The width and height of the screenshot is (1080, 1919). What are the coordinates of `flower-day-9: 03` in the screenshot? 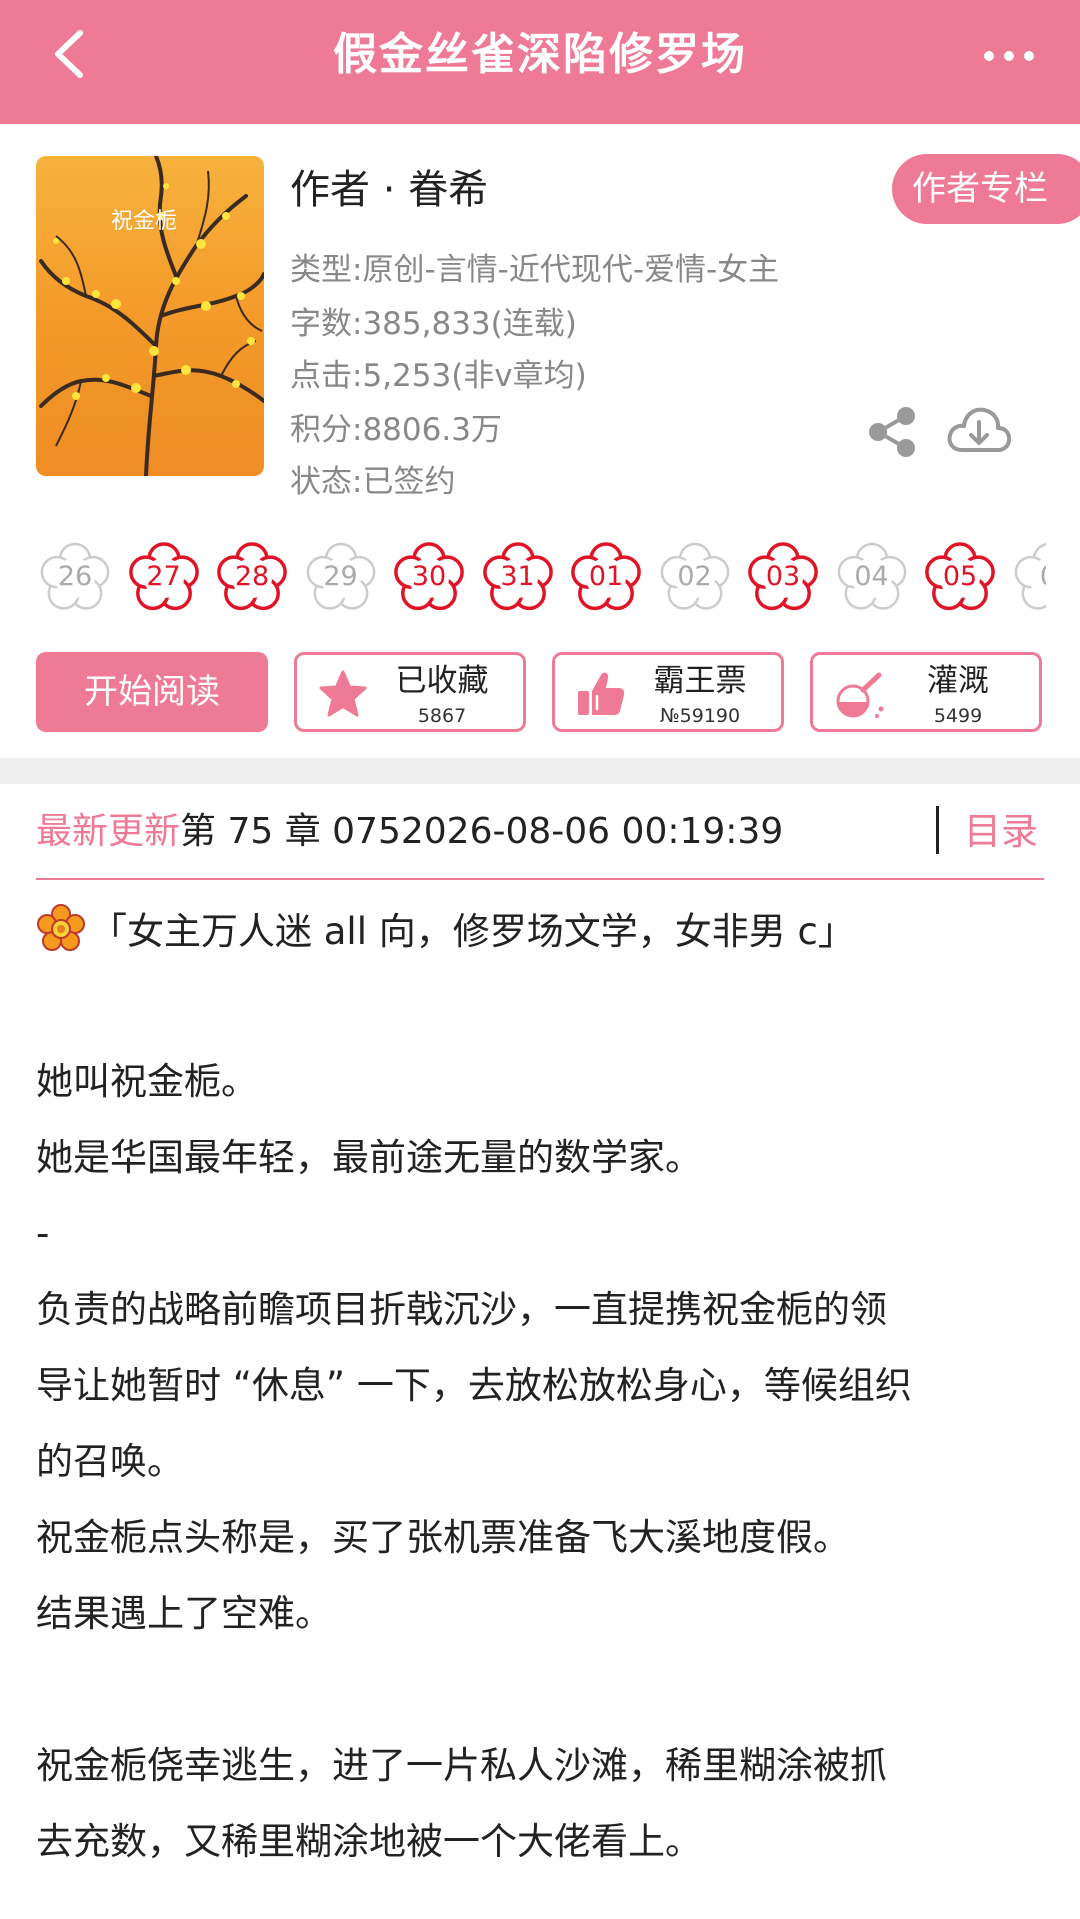 It's located at (783, 577).